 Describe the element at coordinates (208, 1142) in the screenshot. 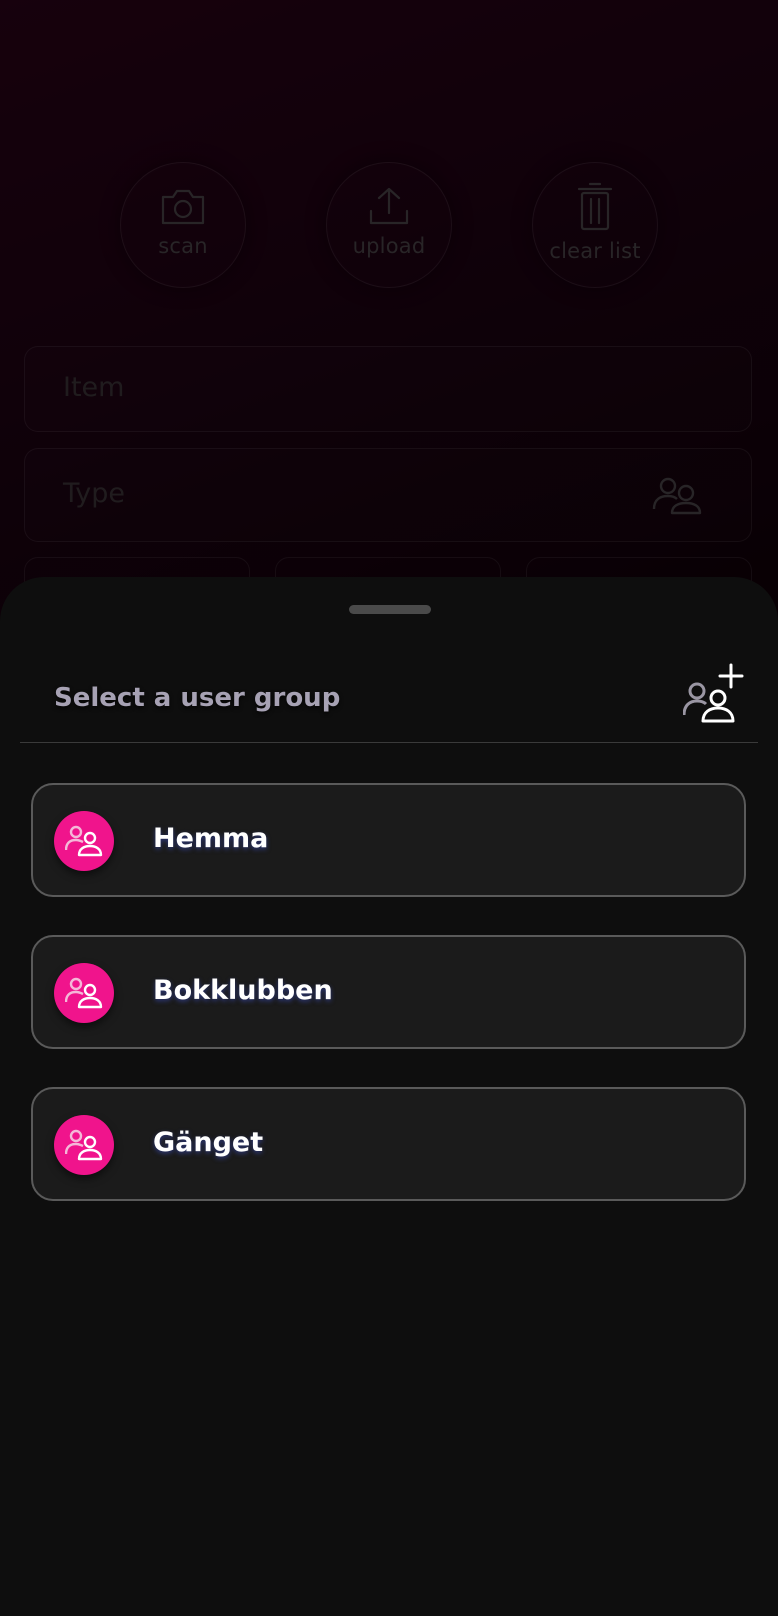

I see `group-name: Gänget` at that location.